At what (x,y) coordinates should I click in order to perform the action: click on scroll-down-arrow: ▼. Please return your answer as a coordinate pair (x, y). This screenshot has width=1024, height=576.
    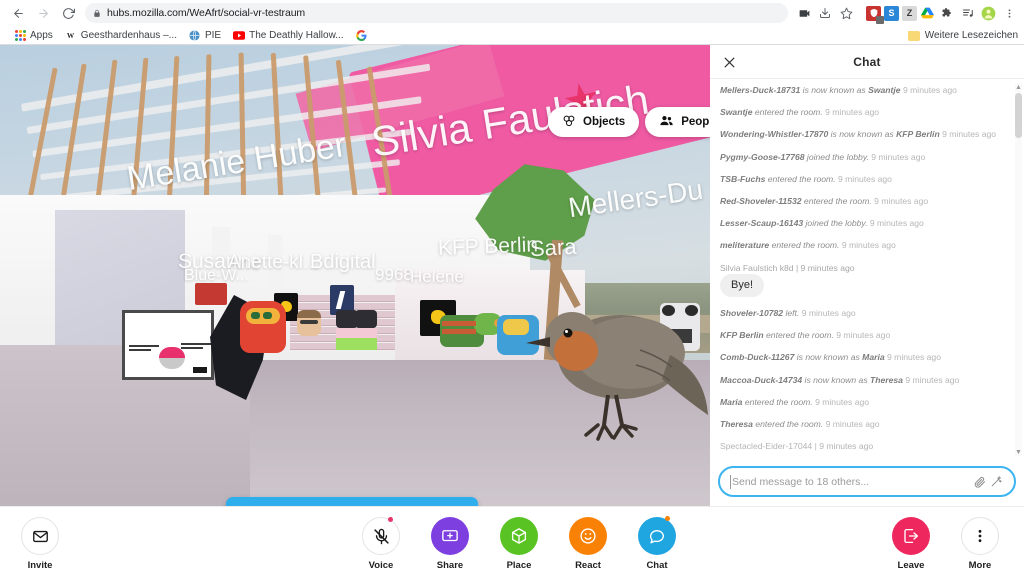
    Looking at the image, I should click on (1018, 452).